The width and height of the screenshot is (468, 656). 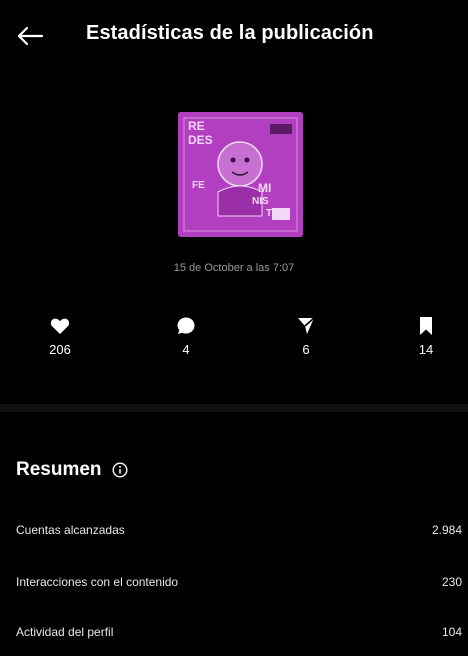 What do you see at coordinates (97, 582) in the screenshot?
I see `summary-row-label: Interacciones con el contenido` at bounding box center [97, 582].